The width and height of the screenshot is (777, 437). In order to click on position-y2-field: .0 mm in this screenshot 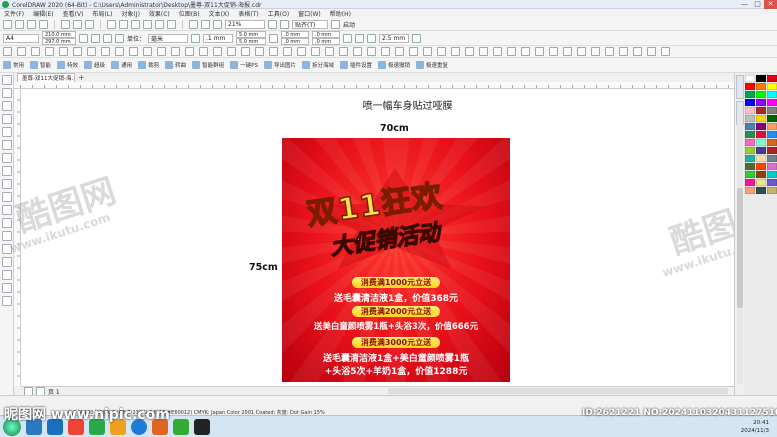, I will do `click(326, 41)`.